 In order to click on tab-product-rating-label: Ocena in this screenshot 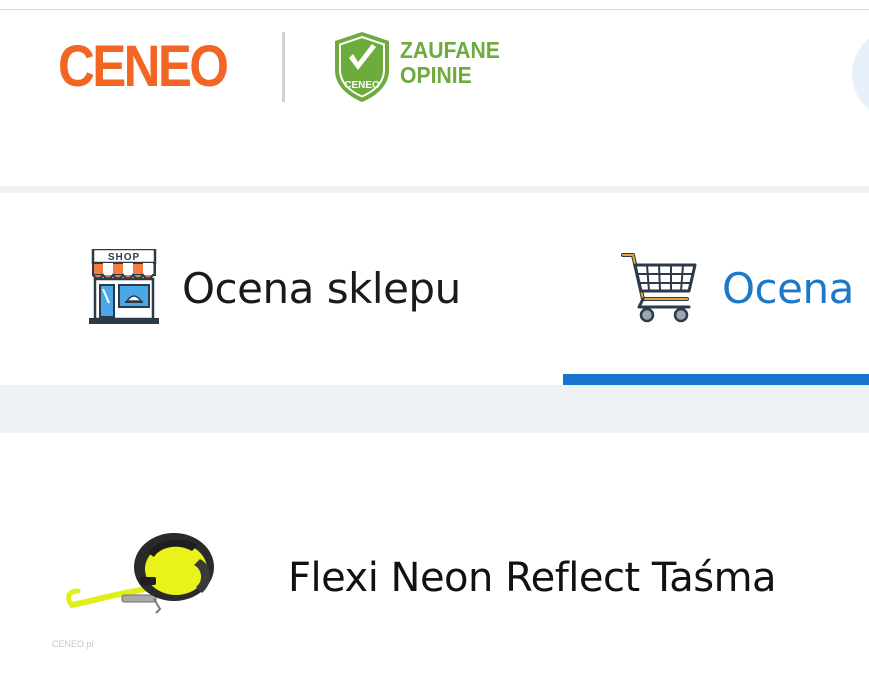, I will do `click(788, 288)`.